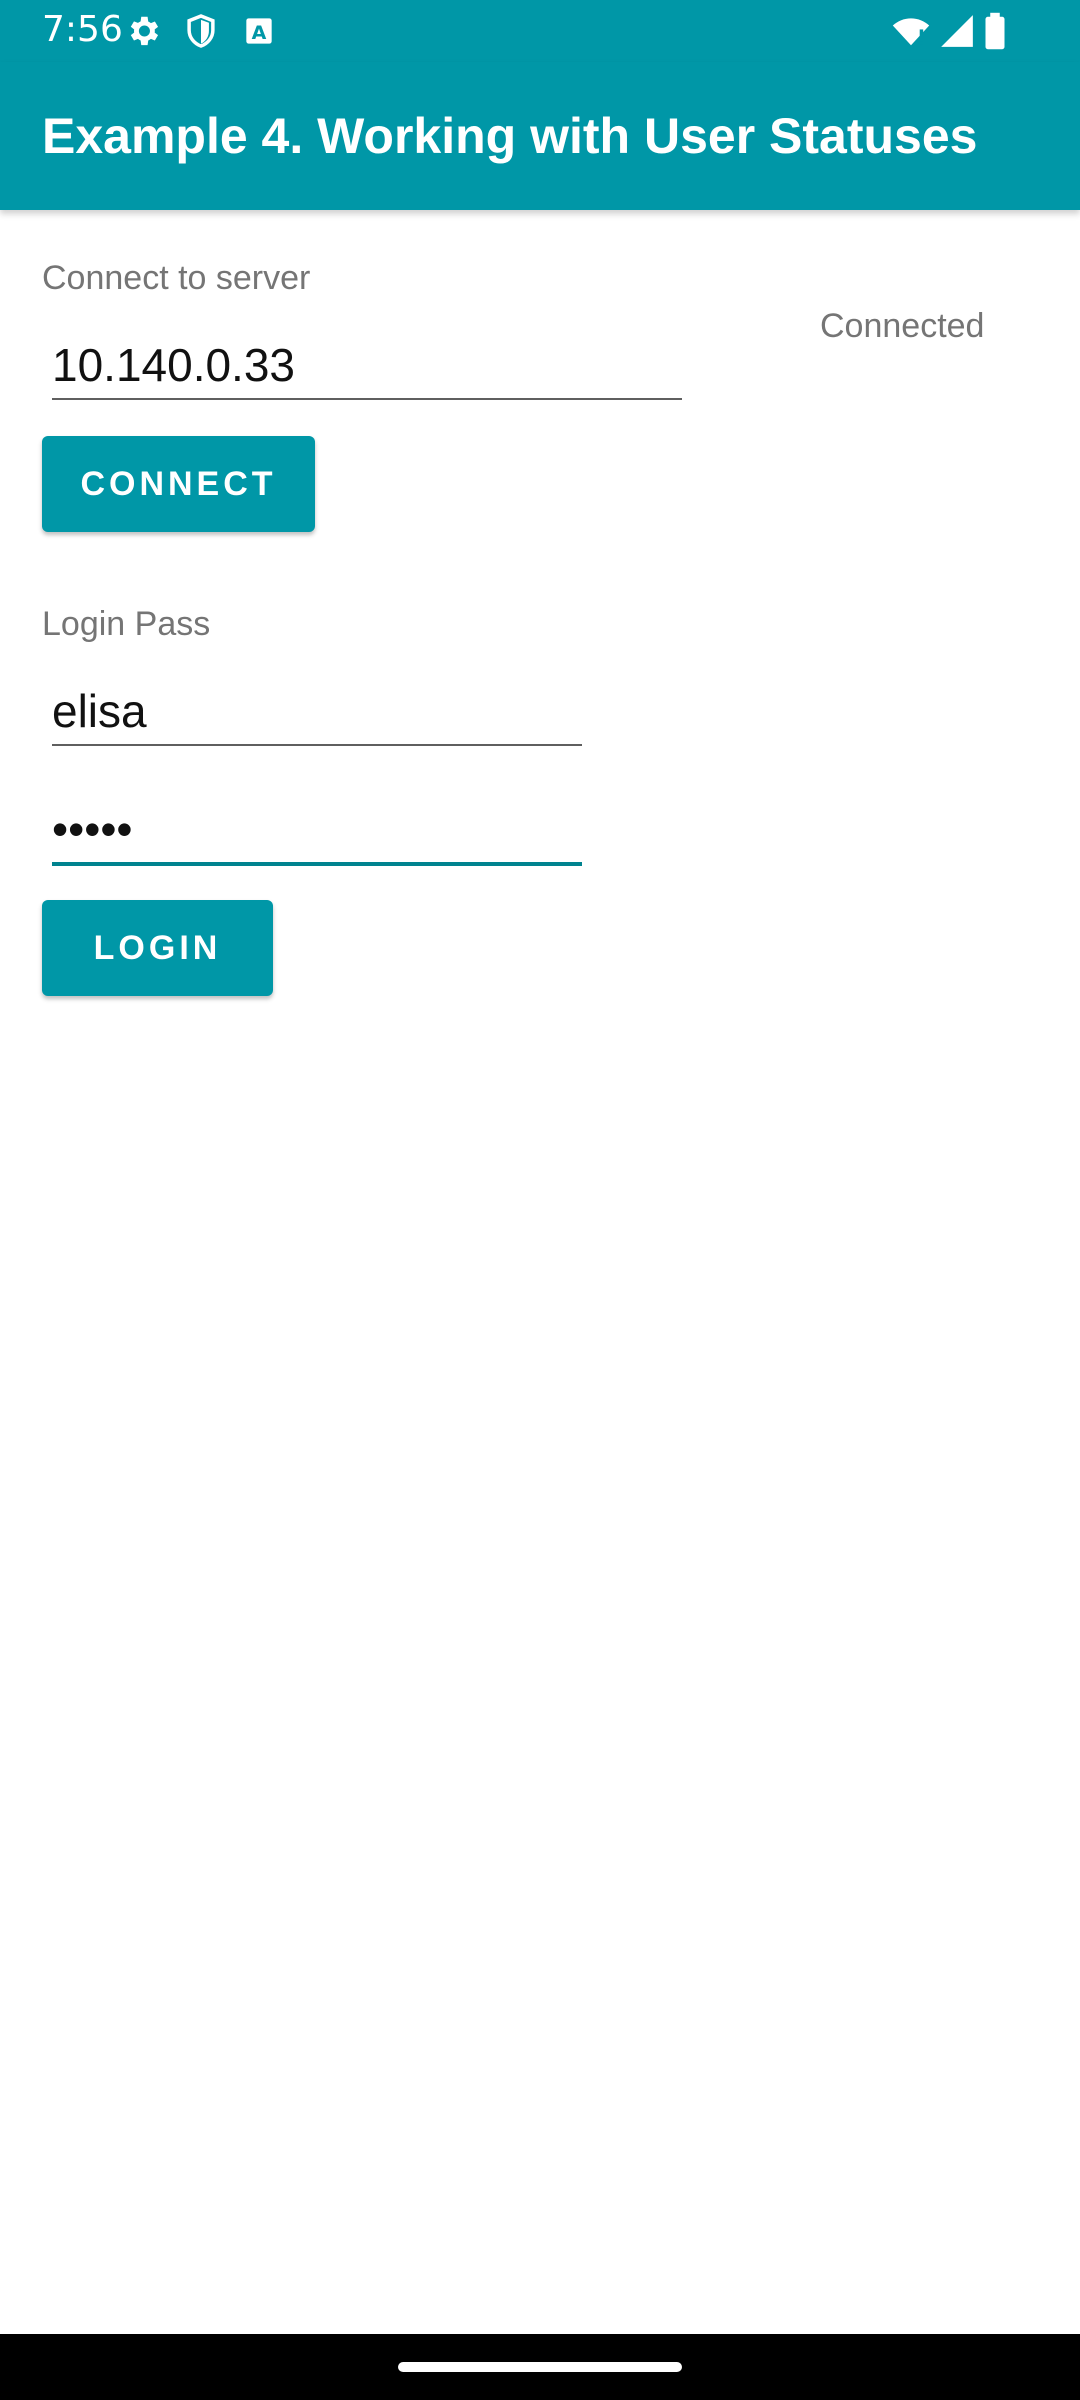 The height and width of the screenshot is (2400, 1080). I want to click on home-handle, so click(540, 2367).